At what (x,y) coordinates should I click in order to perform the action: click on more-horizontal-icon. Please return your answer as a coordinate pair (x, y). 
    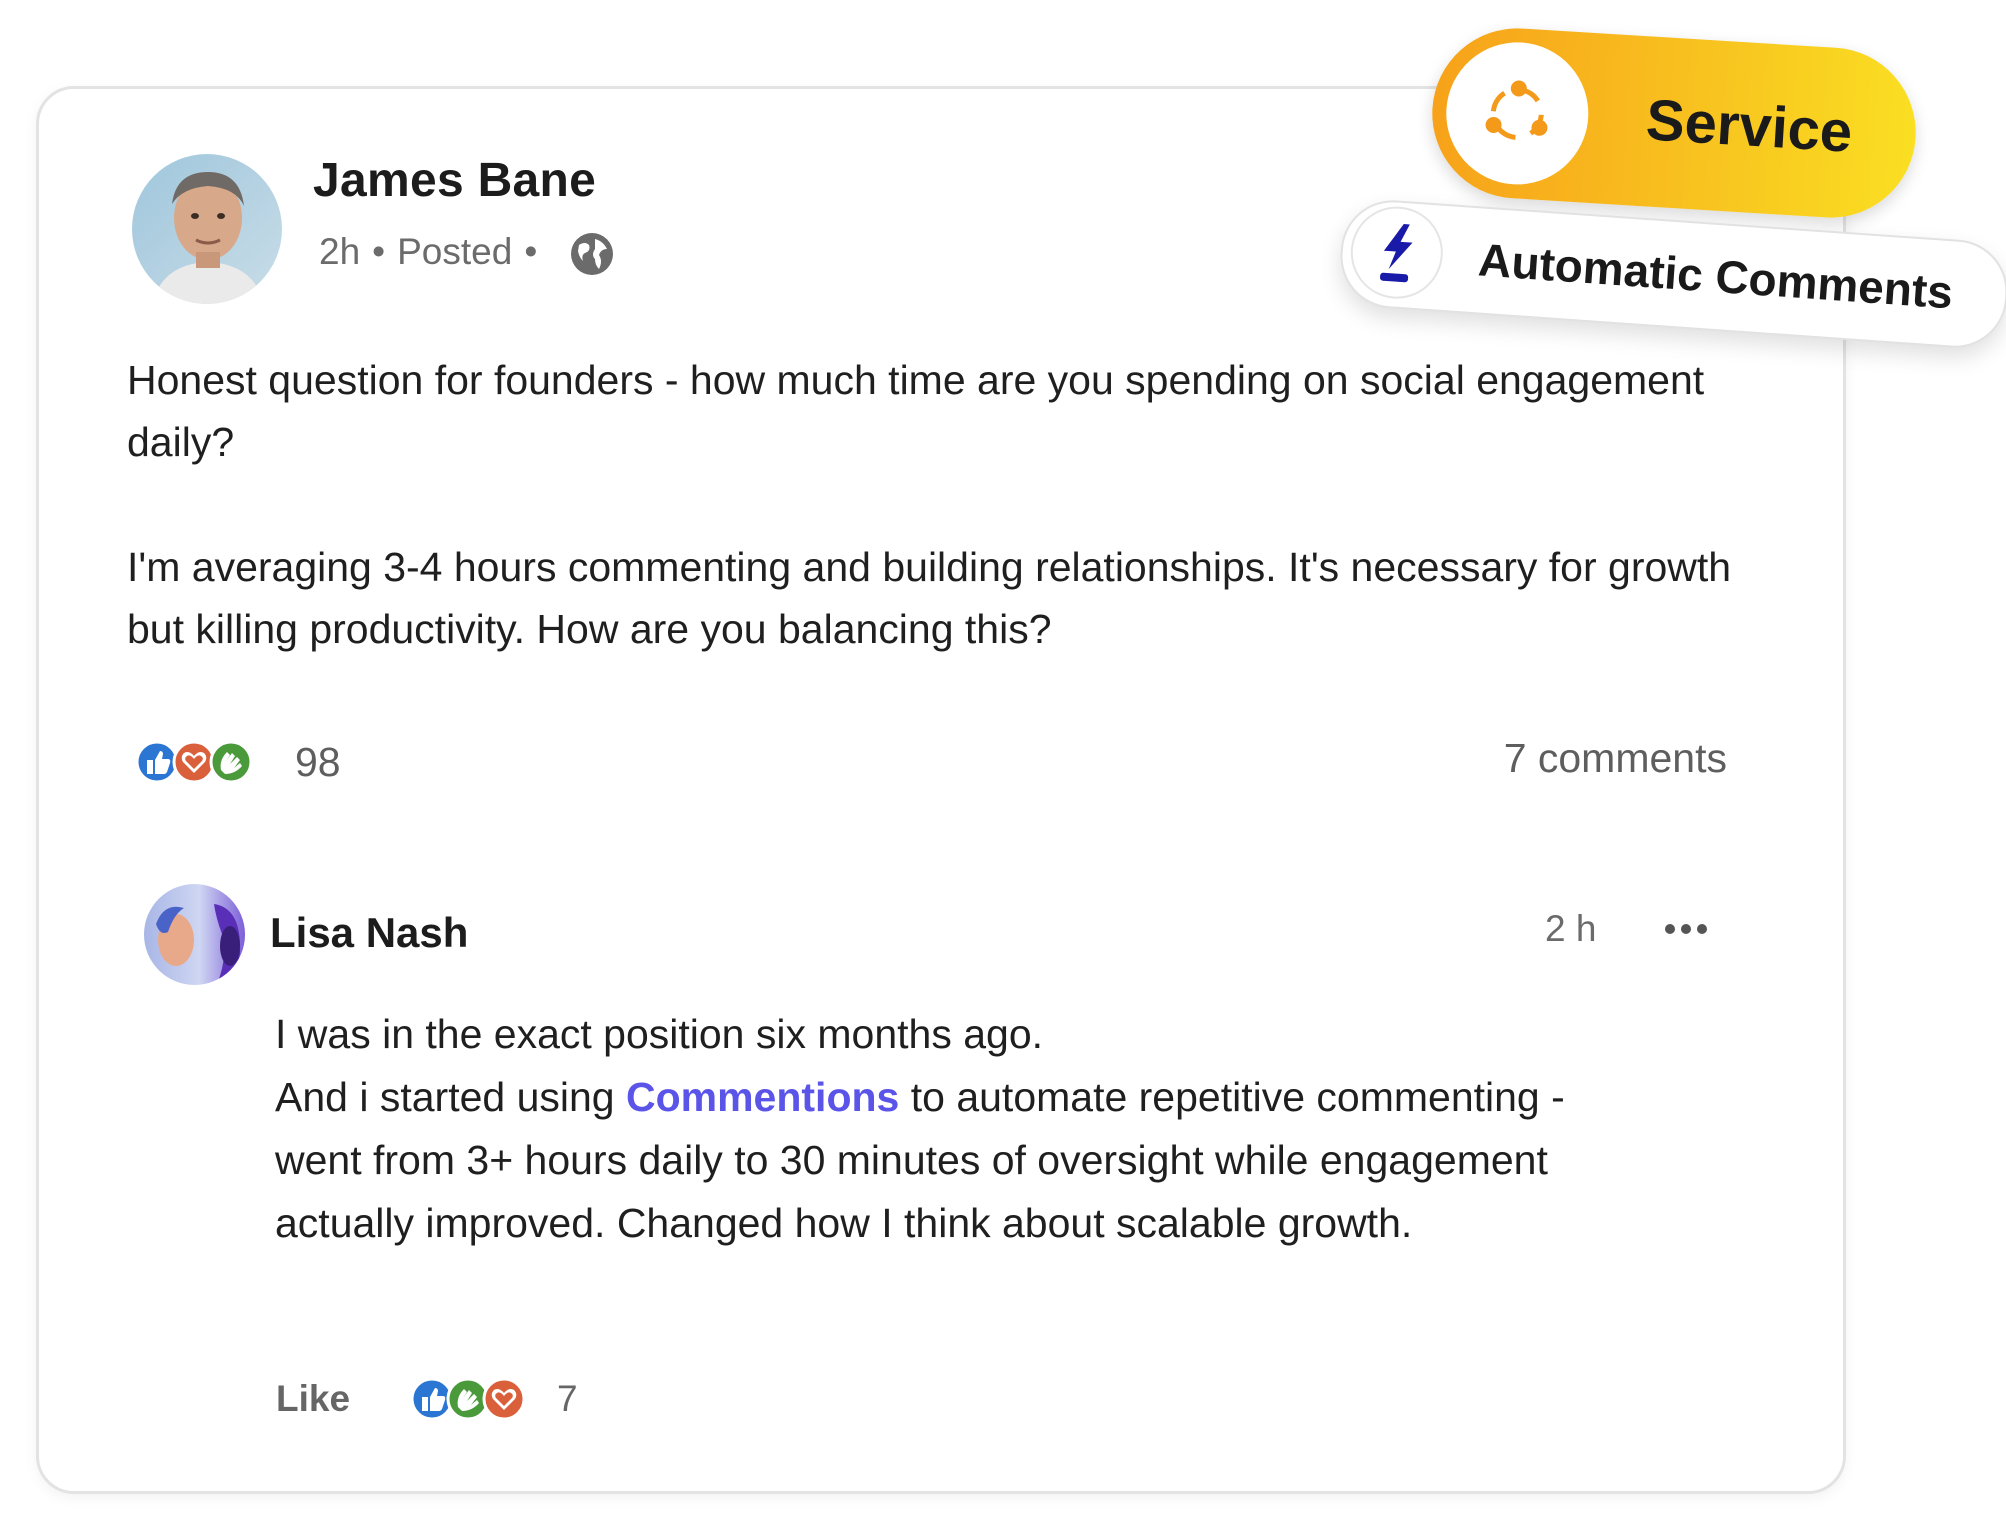
    Looking at the image, I should click on (1686, 929).